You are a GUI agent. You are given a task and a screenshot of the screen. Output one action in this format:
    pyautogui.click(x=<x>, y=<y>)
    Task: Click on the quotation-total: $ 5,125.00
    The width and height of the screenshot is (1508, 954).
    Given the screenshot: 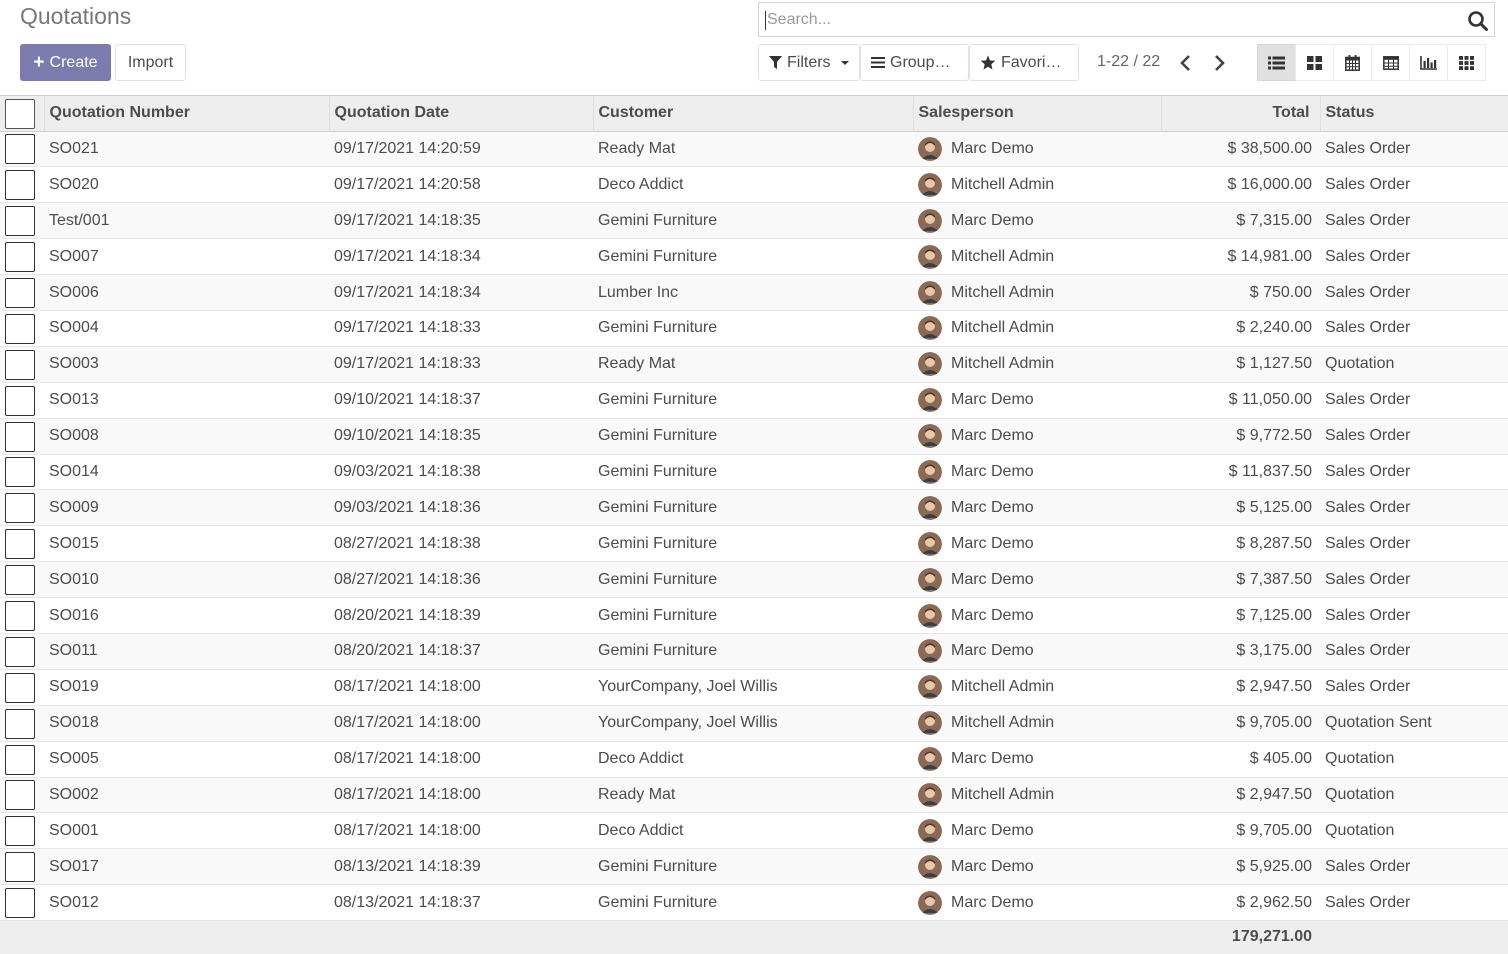 What is the action you would take?
    pyautogui.click(x=1240, y=508)
    